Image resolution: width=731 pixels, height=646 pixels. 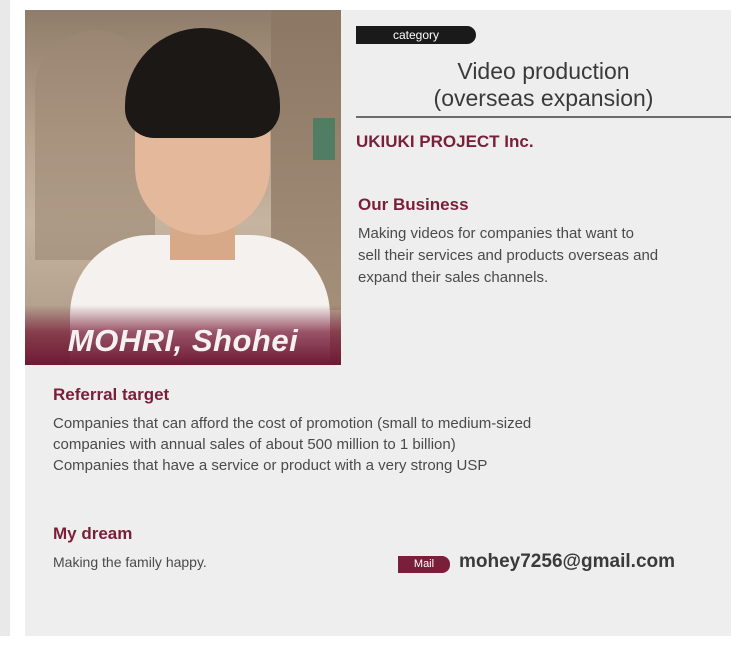 I want to click on card-bottom-edge, so click(x=378, y=641).